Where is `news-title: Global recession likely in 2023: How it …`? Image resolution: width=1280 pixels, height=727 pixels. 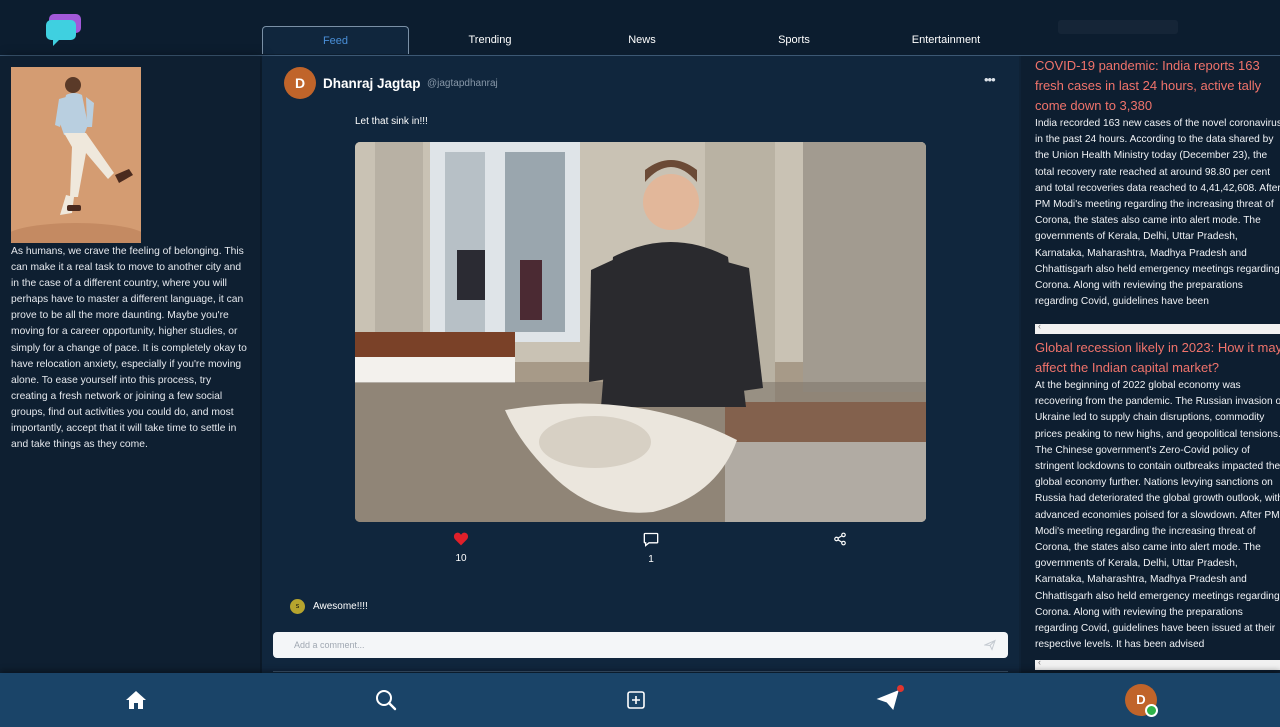
news-title: Global recession likely in 2023: How it … is located at coordinates (1157, 358).